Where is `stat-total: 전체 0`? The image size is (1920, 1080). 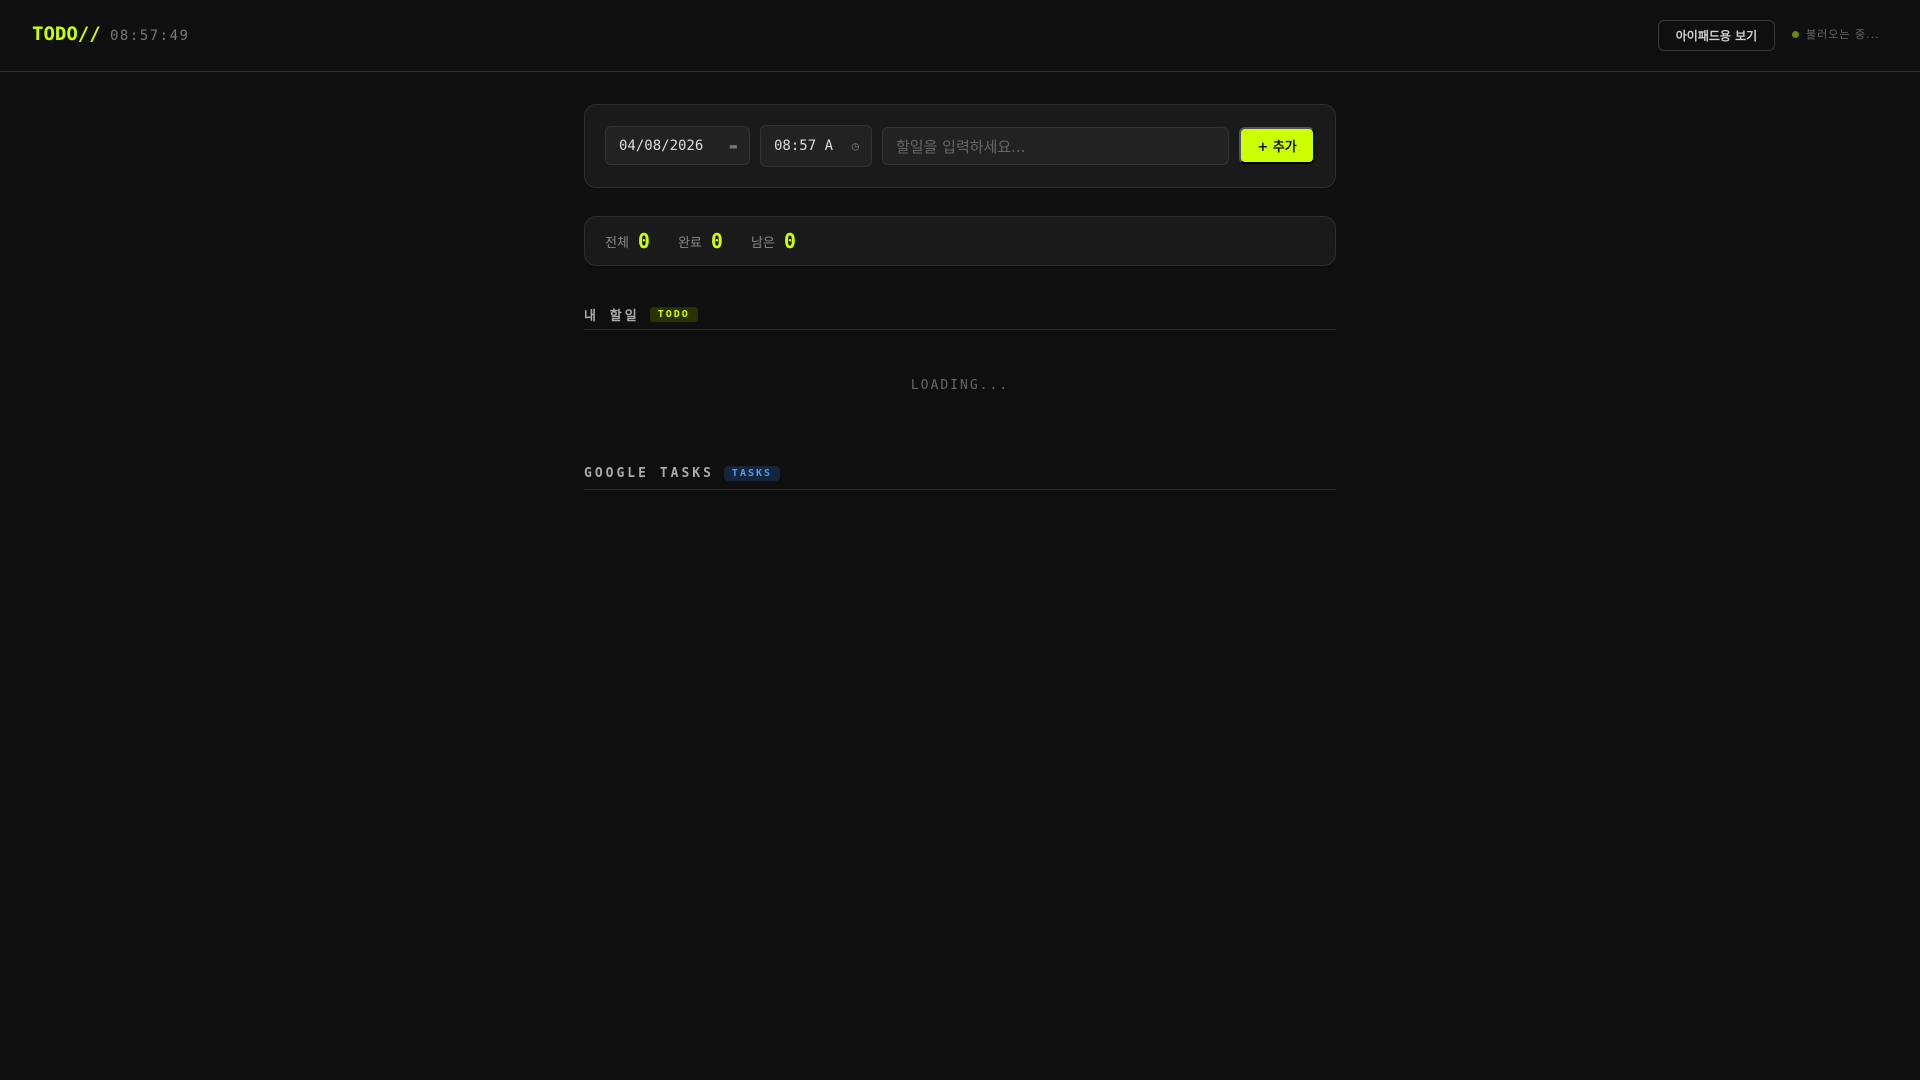 stat-total: 전체 0 is located at coordinates (627, 241).